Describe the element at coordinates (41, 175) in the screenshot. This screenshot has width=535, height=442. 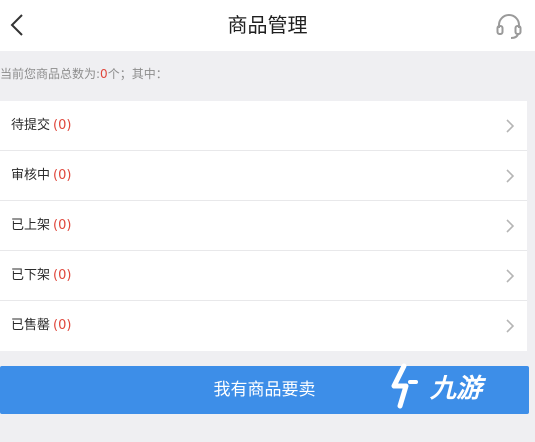
I see `list-item-label: 审核中 (0)` at that location.